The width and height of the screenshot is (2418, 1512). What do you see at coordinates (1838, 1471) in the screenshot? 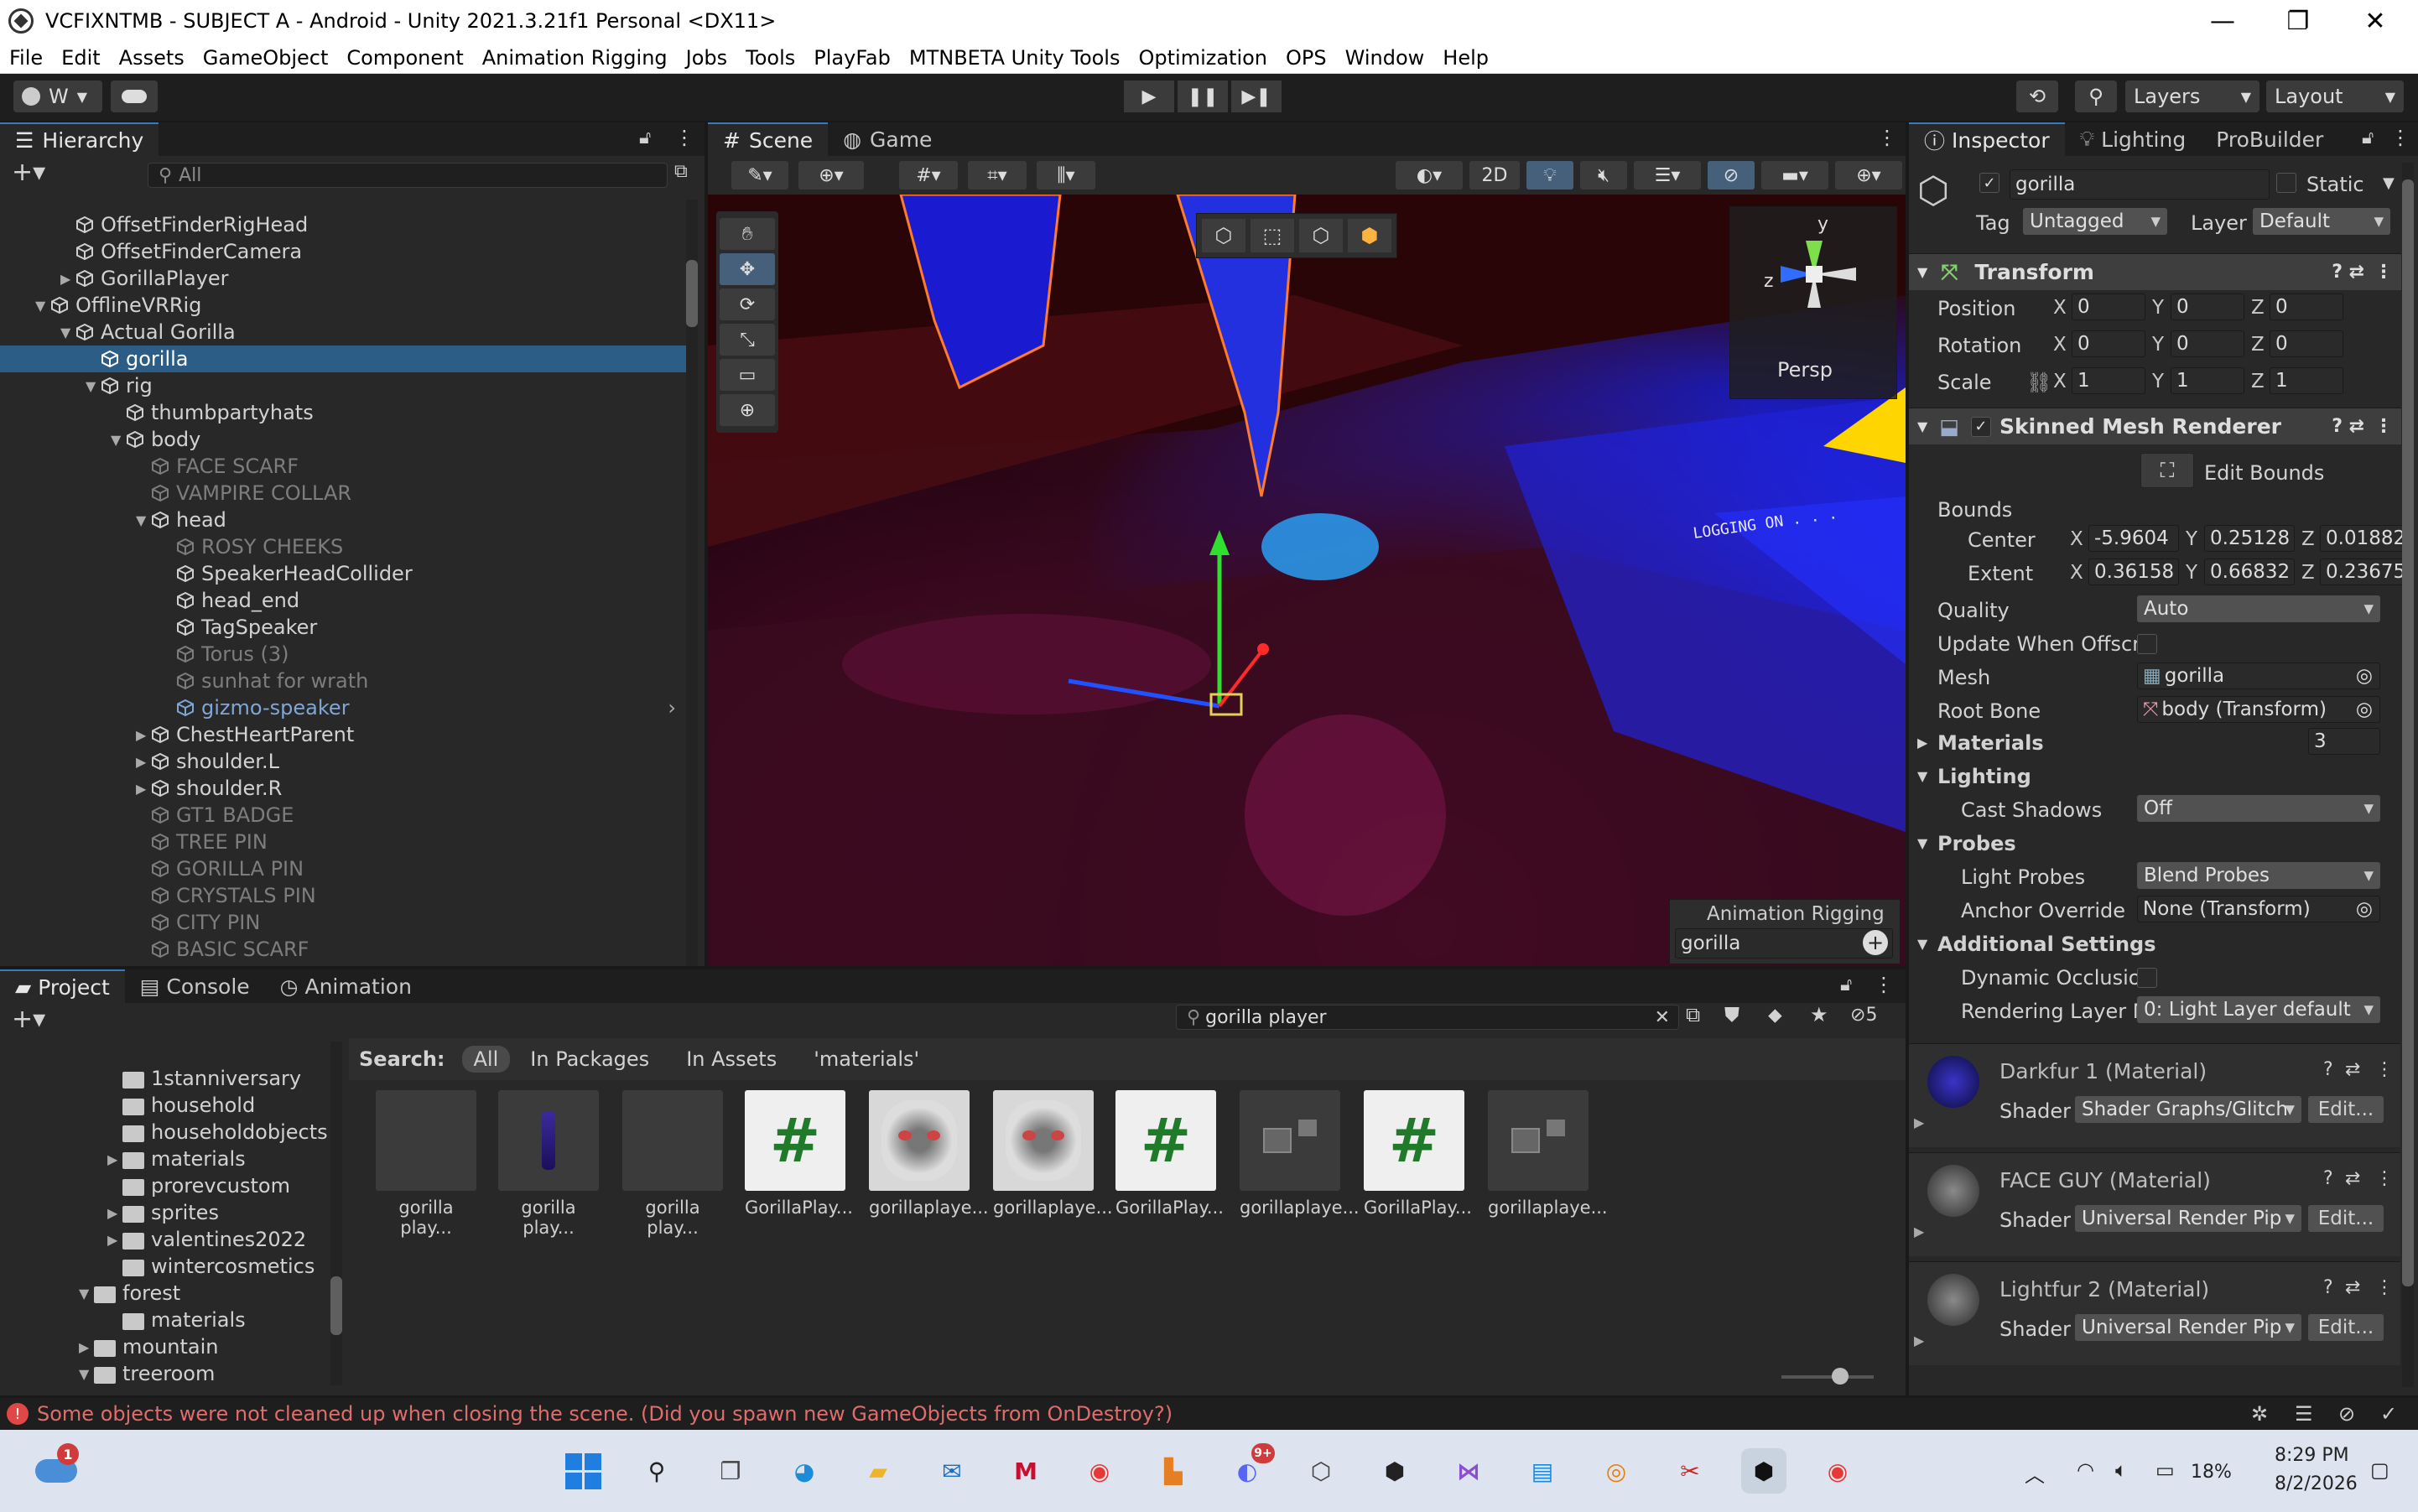
I see `chrome-profile-app: ◉` at bounding box center [1838, 1471].